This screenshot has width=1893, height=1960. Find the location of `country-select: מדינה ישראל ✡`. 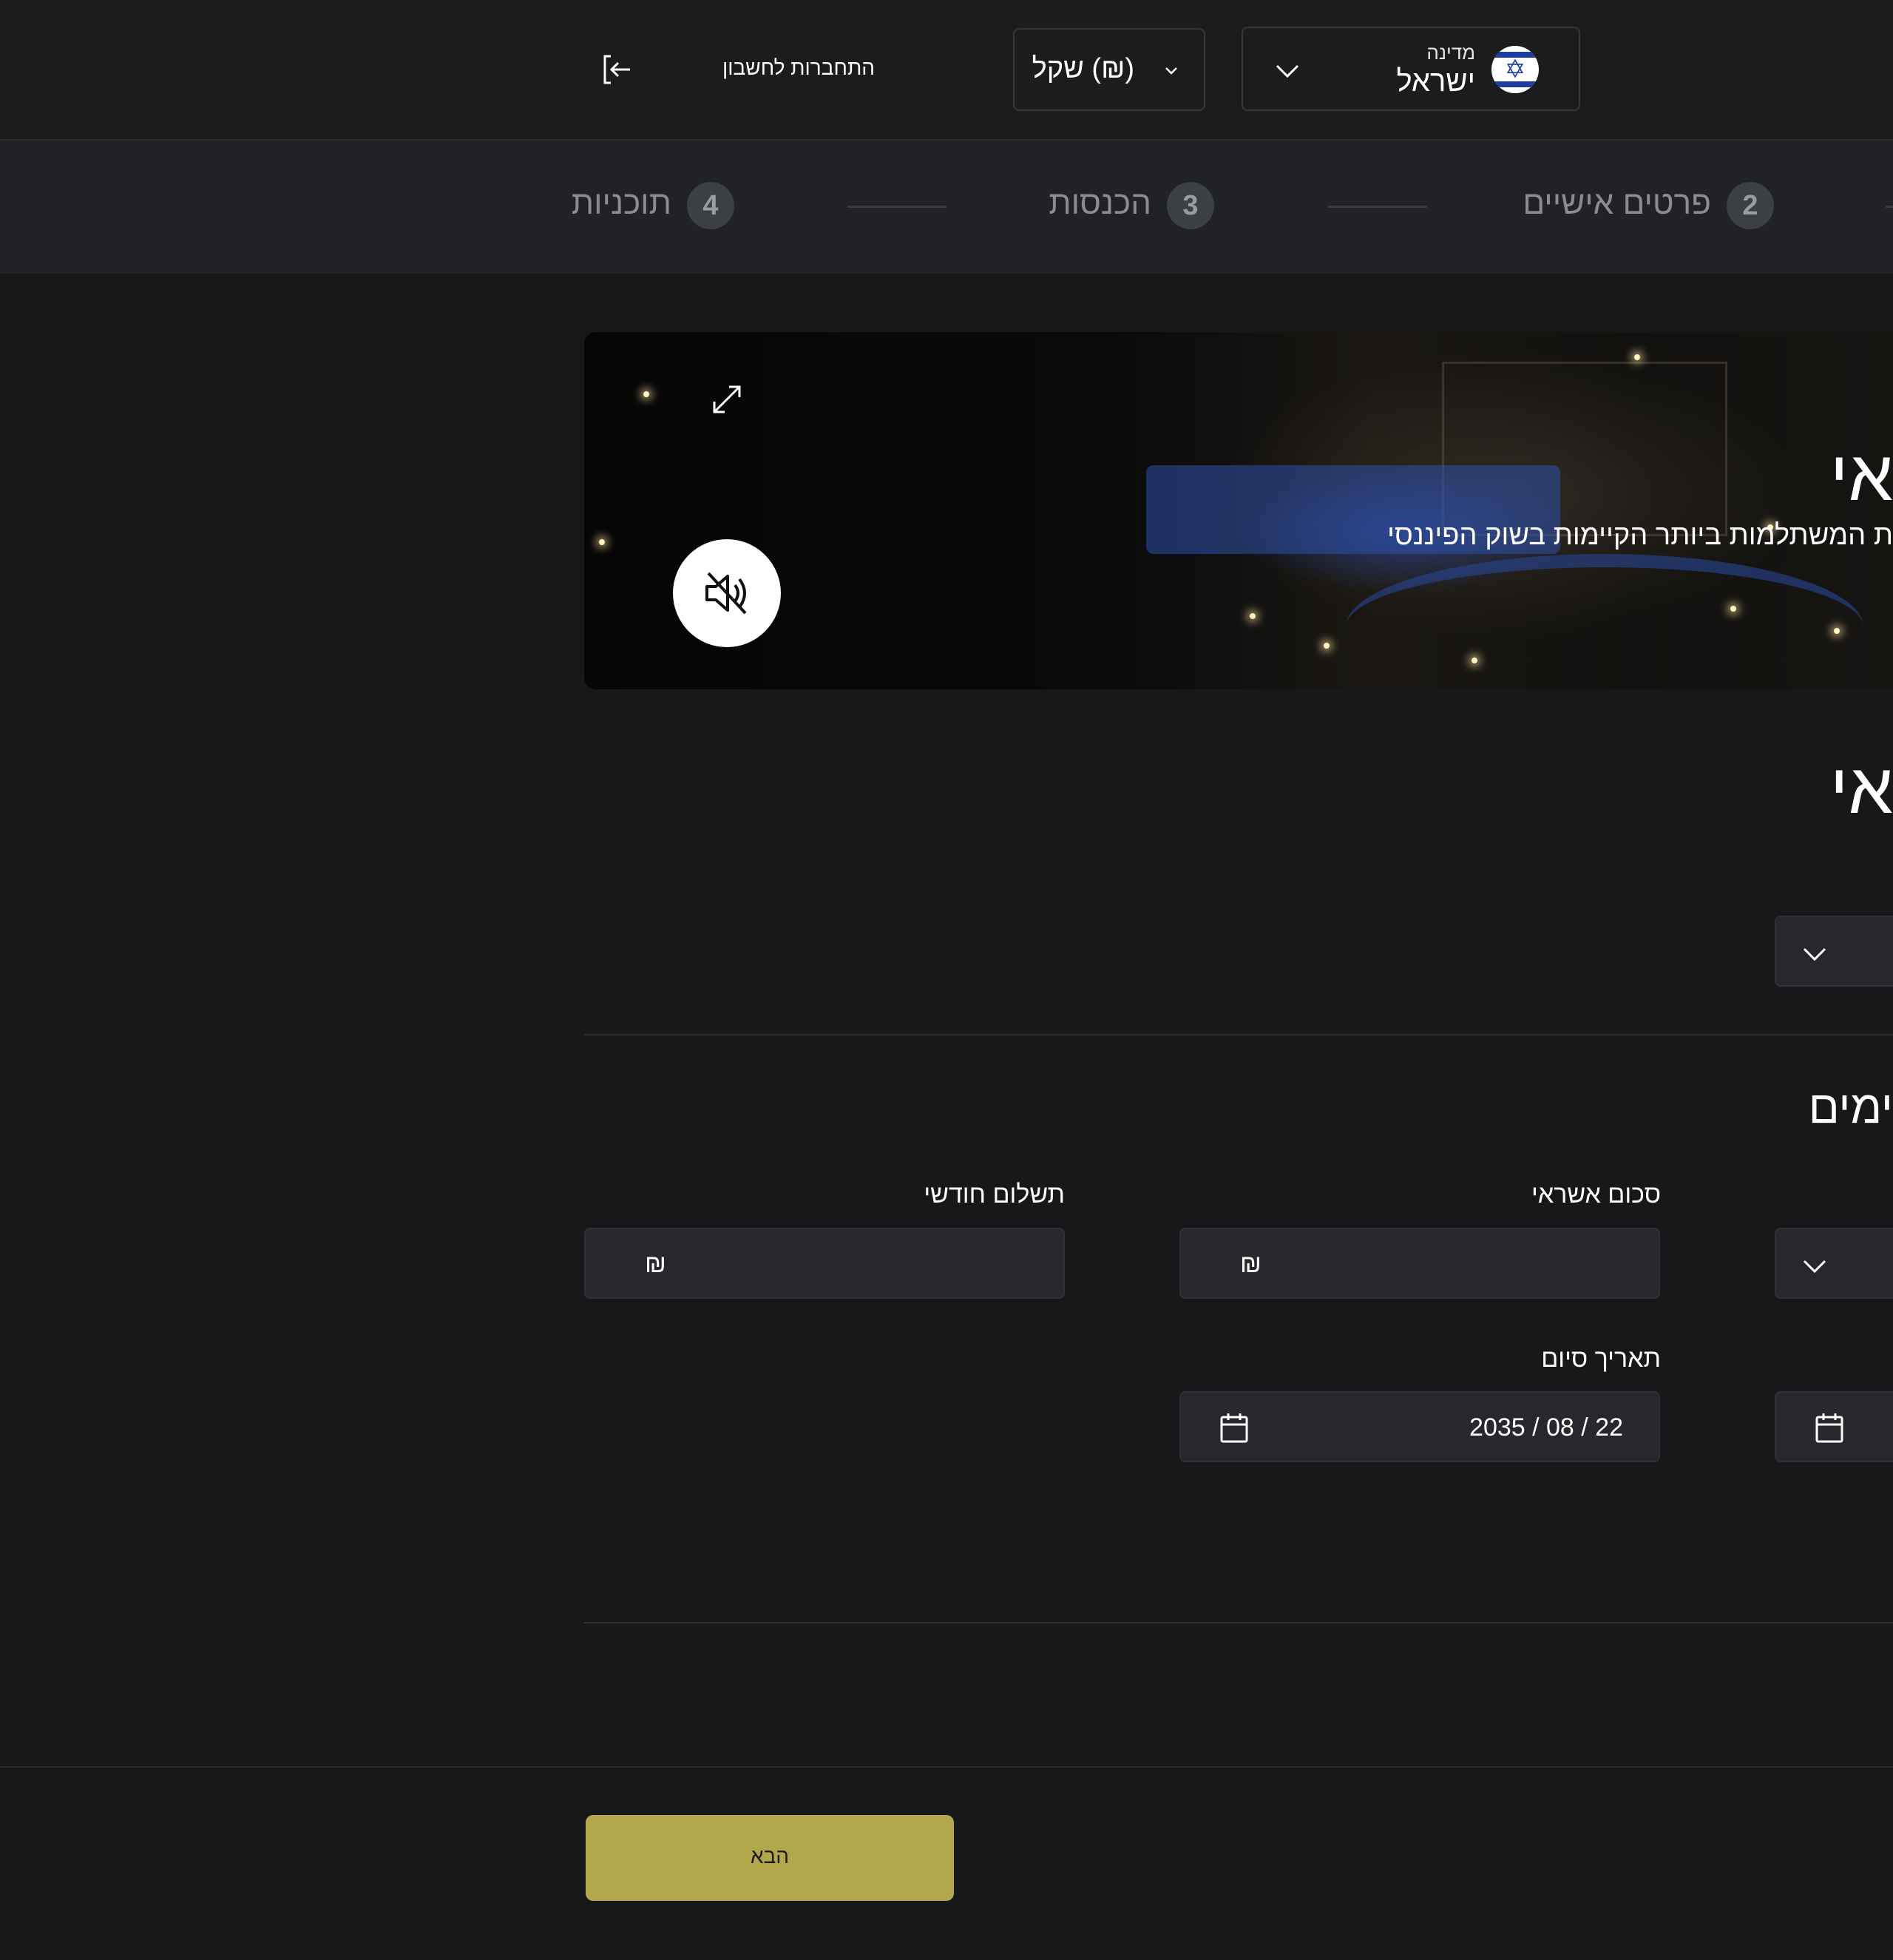

country-select: מדינה ישראל ✡ is located at coordinates (1411, 69).